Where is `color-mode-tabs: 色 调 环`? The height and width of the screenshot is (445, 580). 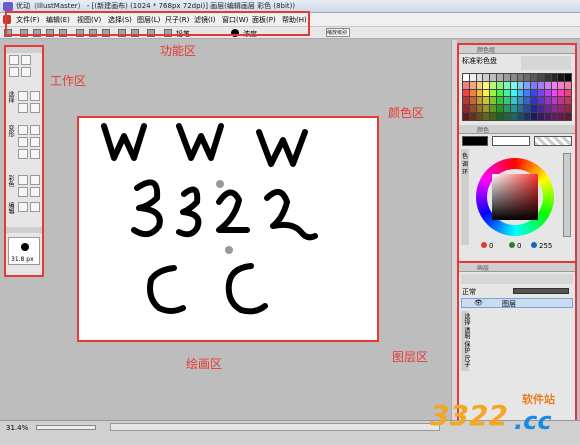 color-mode-tabs: 色 调 环 is located at coordinates (465, 197).